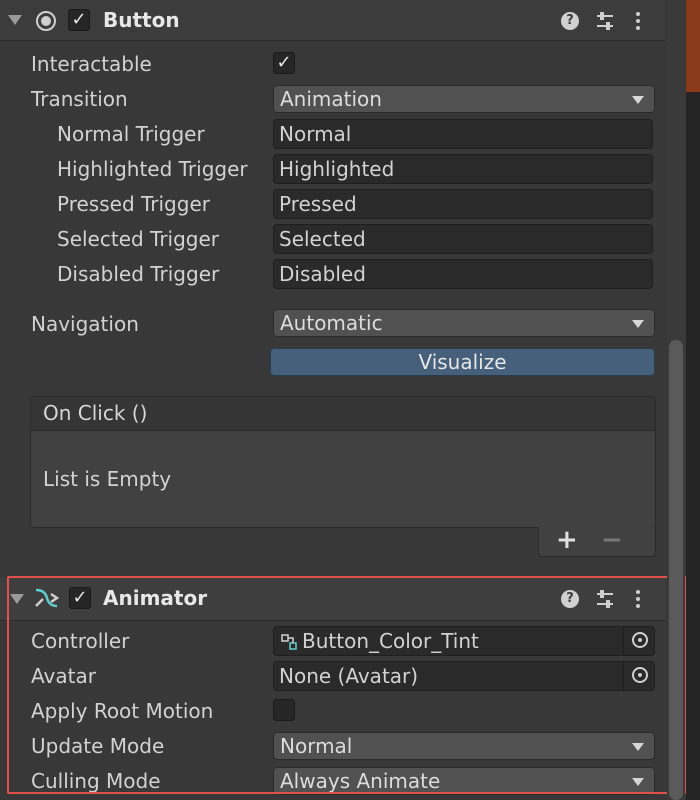  I want to click on help-icon: ?, so click(570, 21).